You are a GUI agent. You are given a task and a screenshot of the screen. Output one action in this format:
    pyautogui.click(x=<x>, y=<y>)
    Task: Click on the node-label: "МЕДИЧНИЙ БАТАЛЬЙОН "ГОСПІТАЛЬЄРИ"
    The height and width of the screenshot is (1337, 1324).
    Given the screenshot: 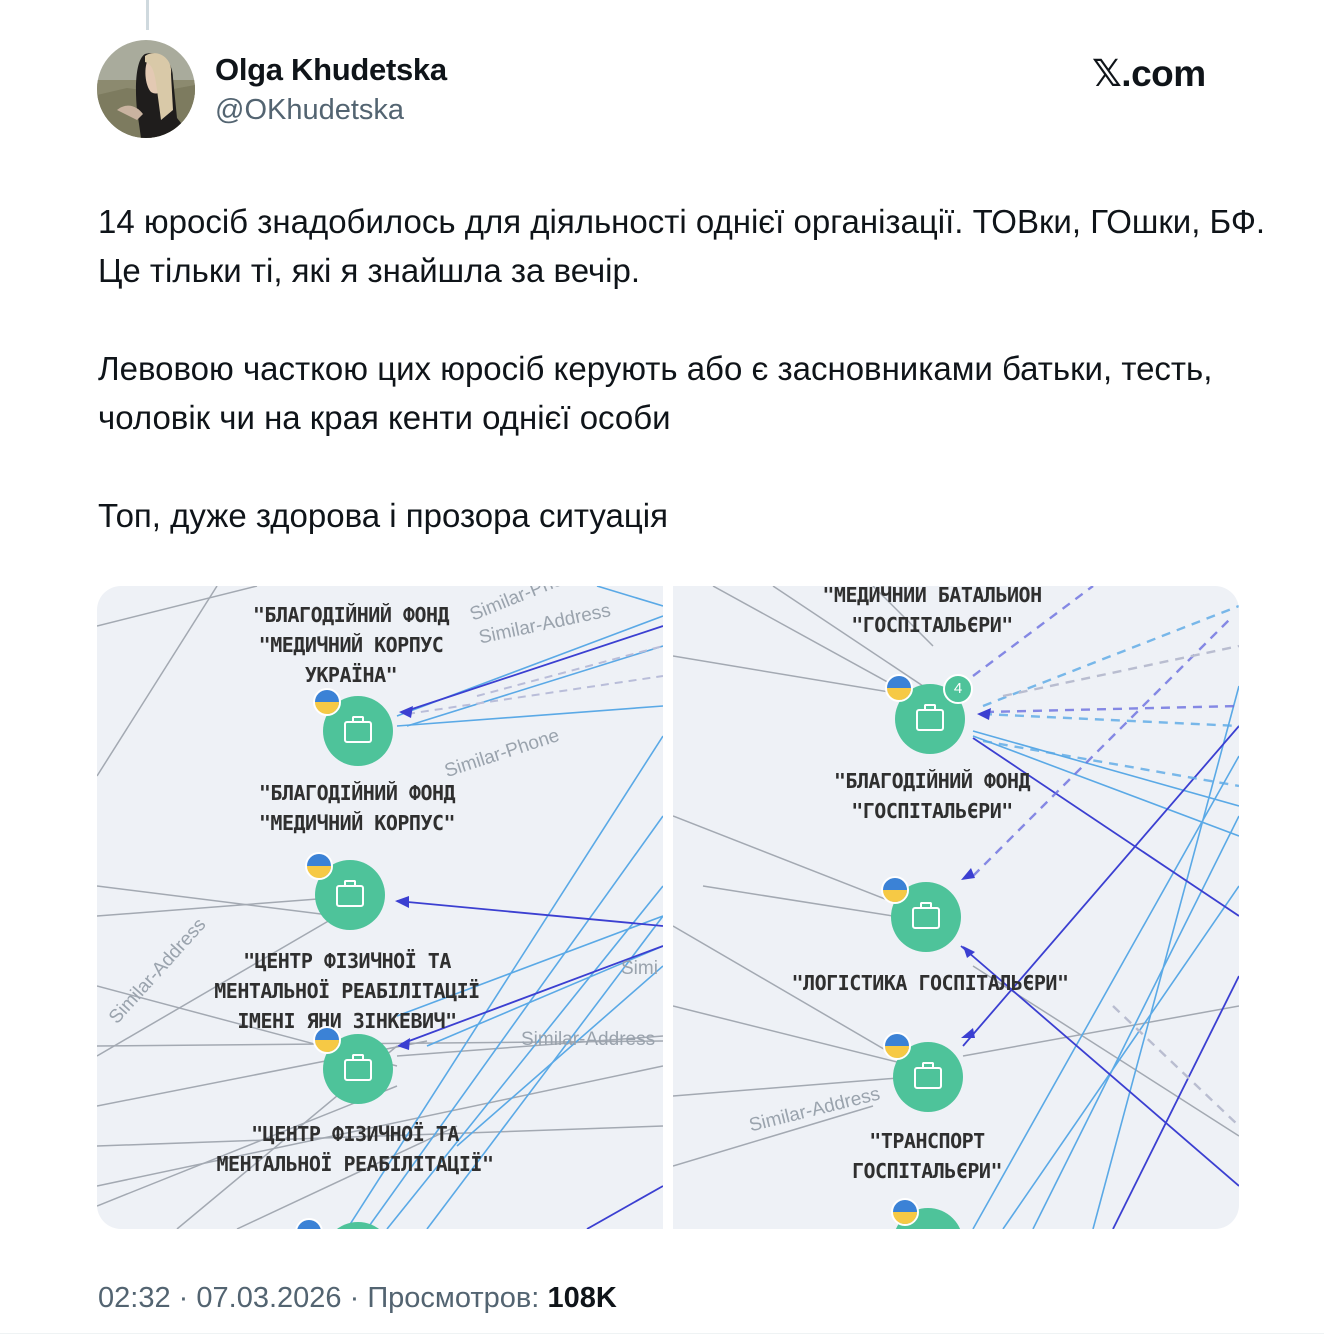 What is the action you would take?
    pyautogui.click(x=932, y=611)
    